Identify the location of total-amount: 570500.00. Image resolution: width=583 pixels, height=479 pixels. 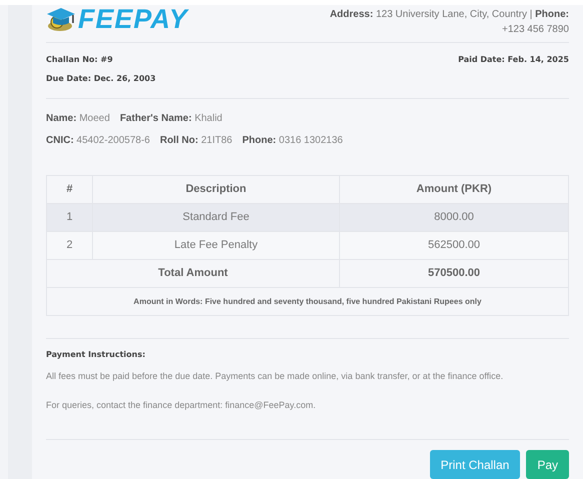
(454, 274).